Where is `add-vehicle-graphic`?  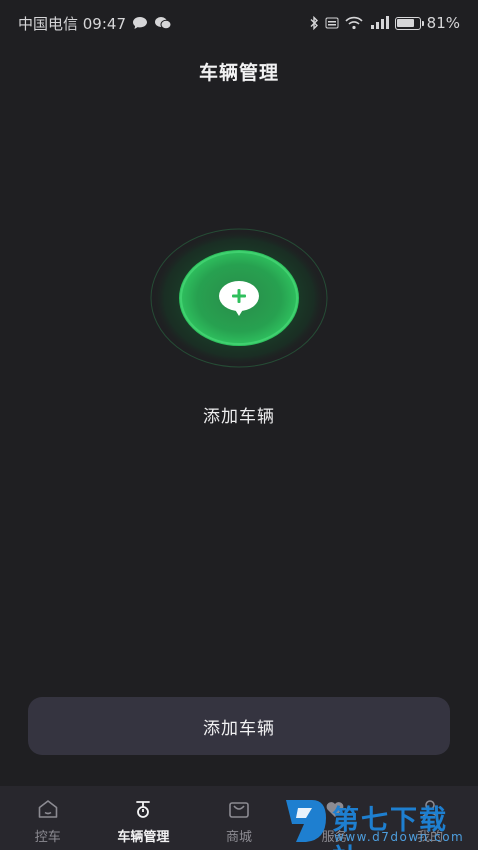 add-vehicle-graphic is located at coordinates (239, 298).